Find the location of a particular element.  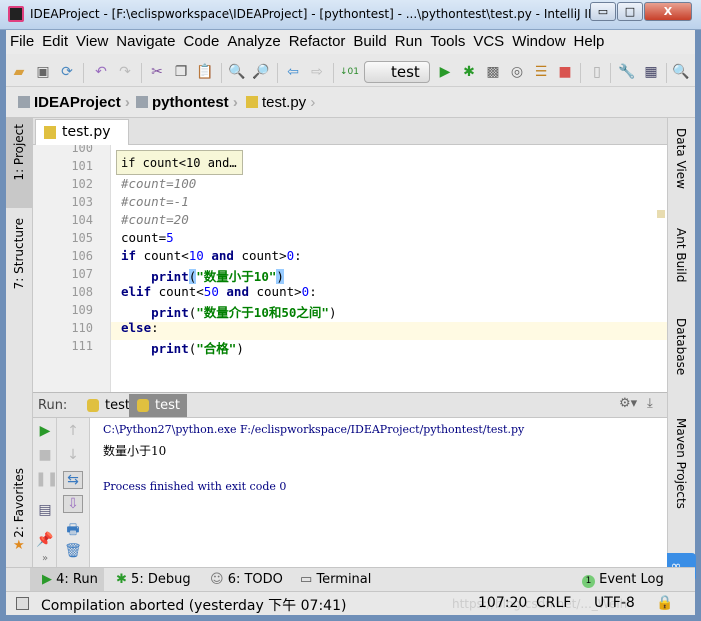

tool-window-structure: 7: Structure is located at coordinates (19, 253).